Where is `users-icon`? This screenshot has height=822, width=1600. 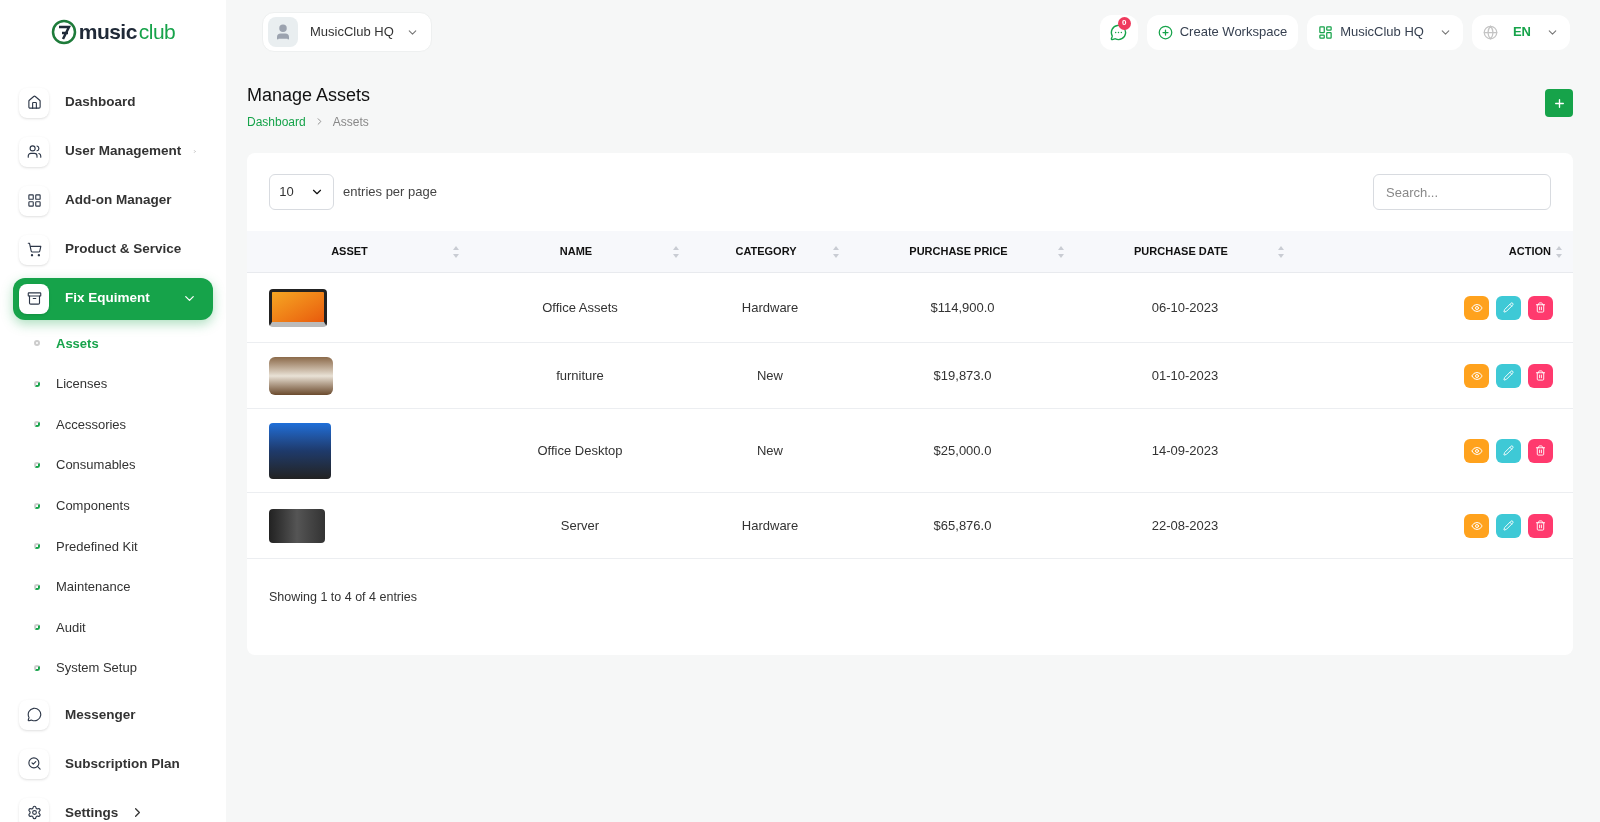 users-icon is located at coordinates (34, 151).